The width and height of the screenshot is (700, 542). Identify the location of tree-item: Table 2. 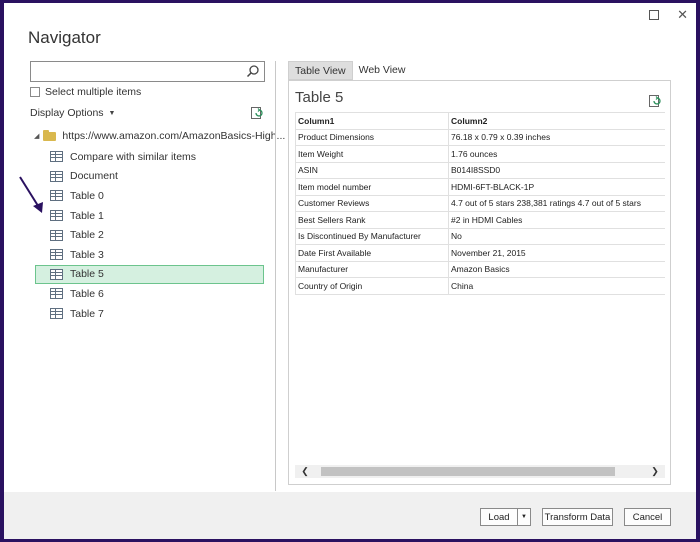
(149, 235).